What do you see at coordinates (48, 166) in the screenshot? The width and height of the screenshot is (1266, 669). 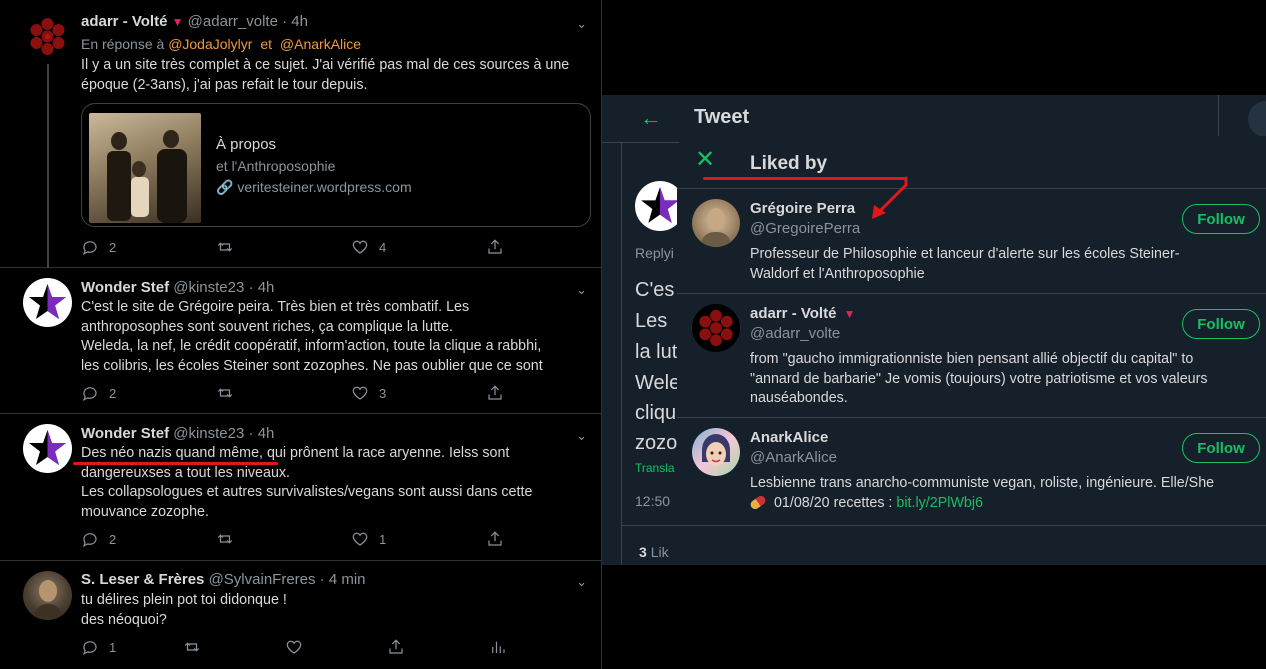 I see `thread-line` at bounding box center [48, 166].